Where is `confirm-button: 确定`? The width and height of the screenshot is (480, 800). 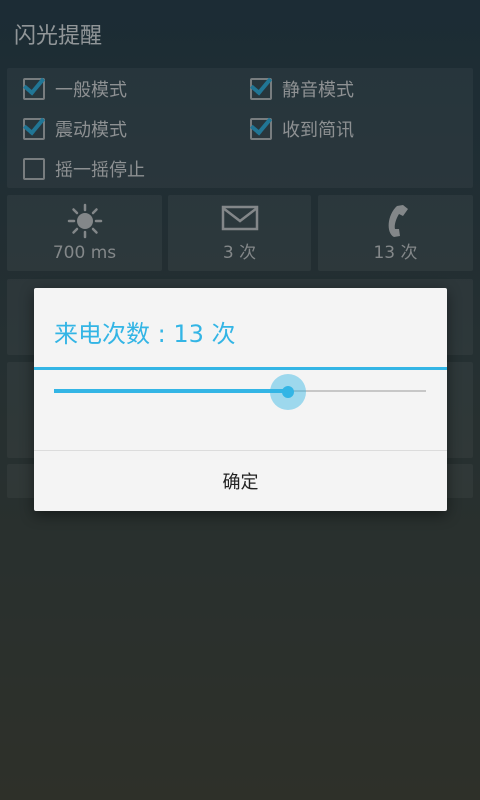 confirm-button: 确定 is located at coordinates (240, 481).